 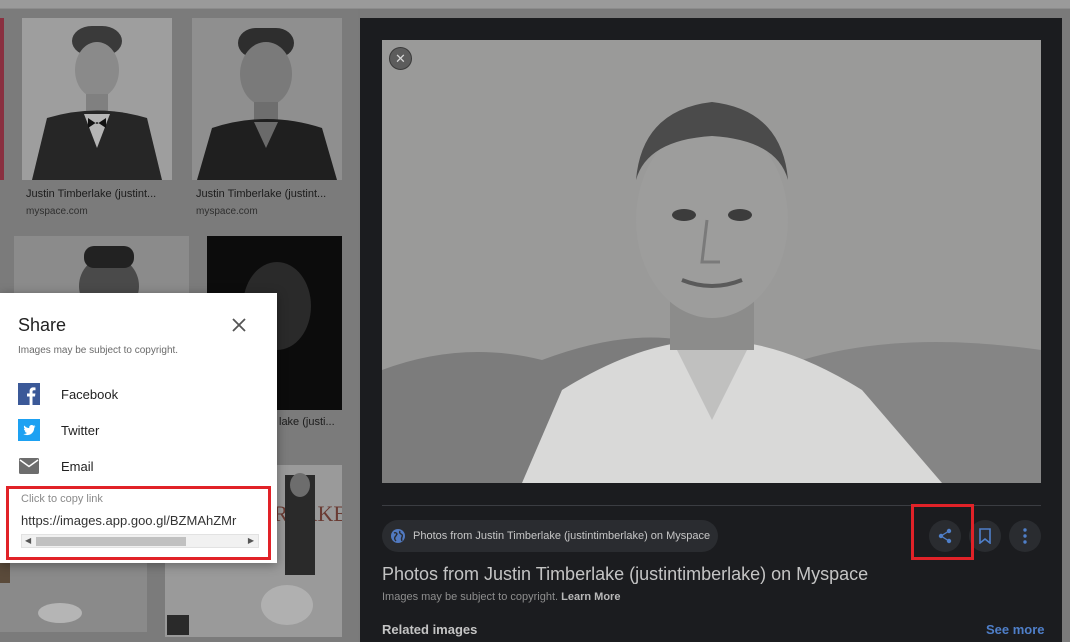 What do you see at coordinates (98, 350) in the screenshot?
I see `share-dialog-subtitle: Images may be subject to copyright.` at bounding box center [98, 350].